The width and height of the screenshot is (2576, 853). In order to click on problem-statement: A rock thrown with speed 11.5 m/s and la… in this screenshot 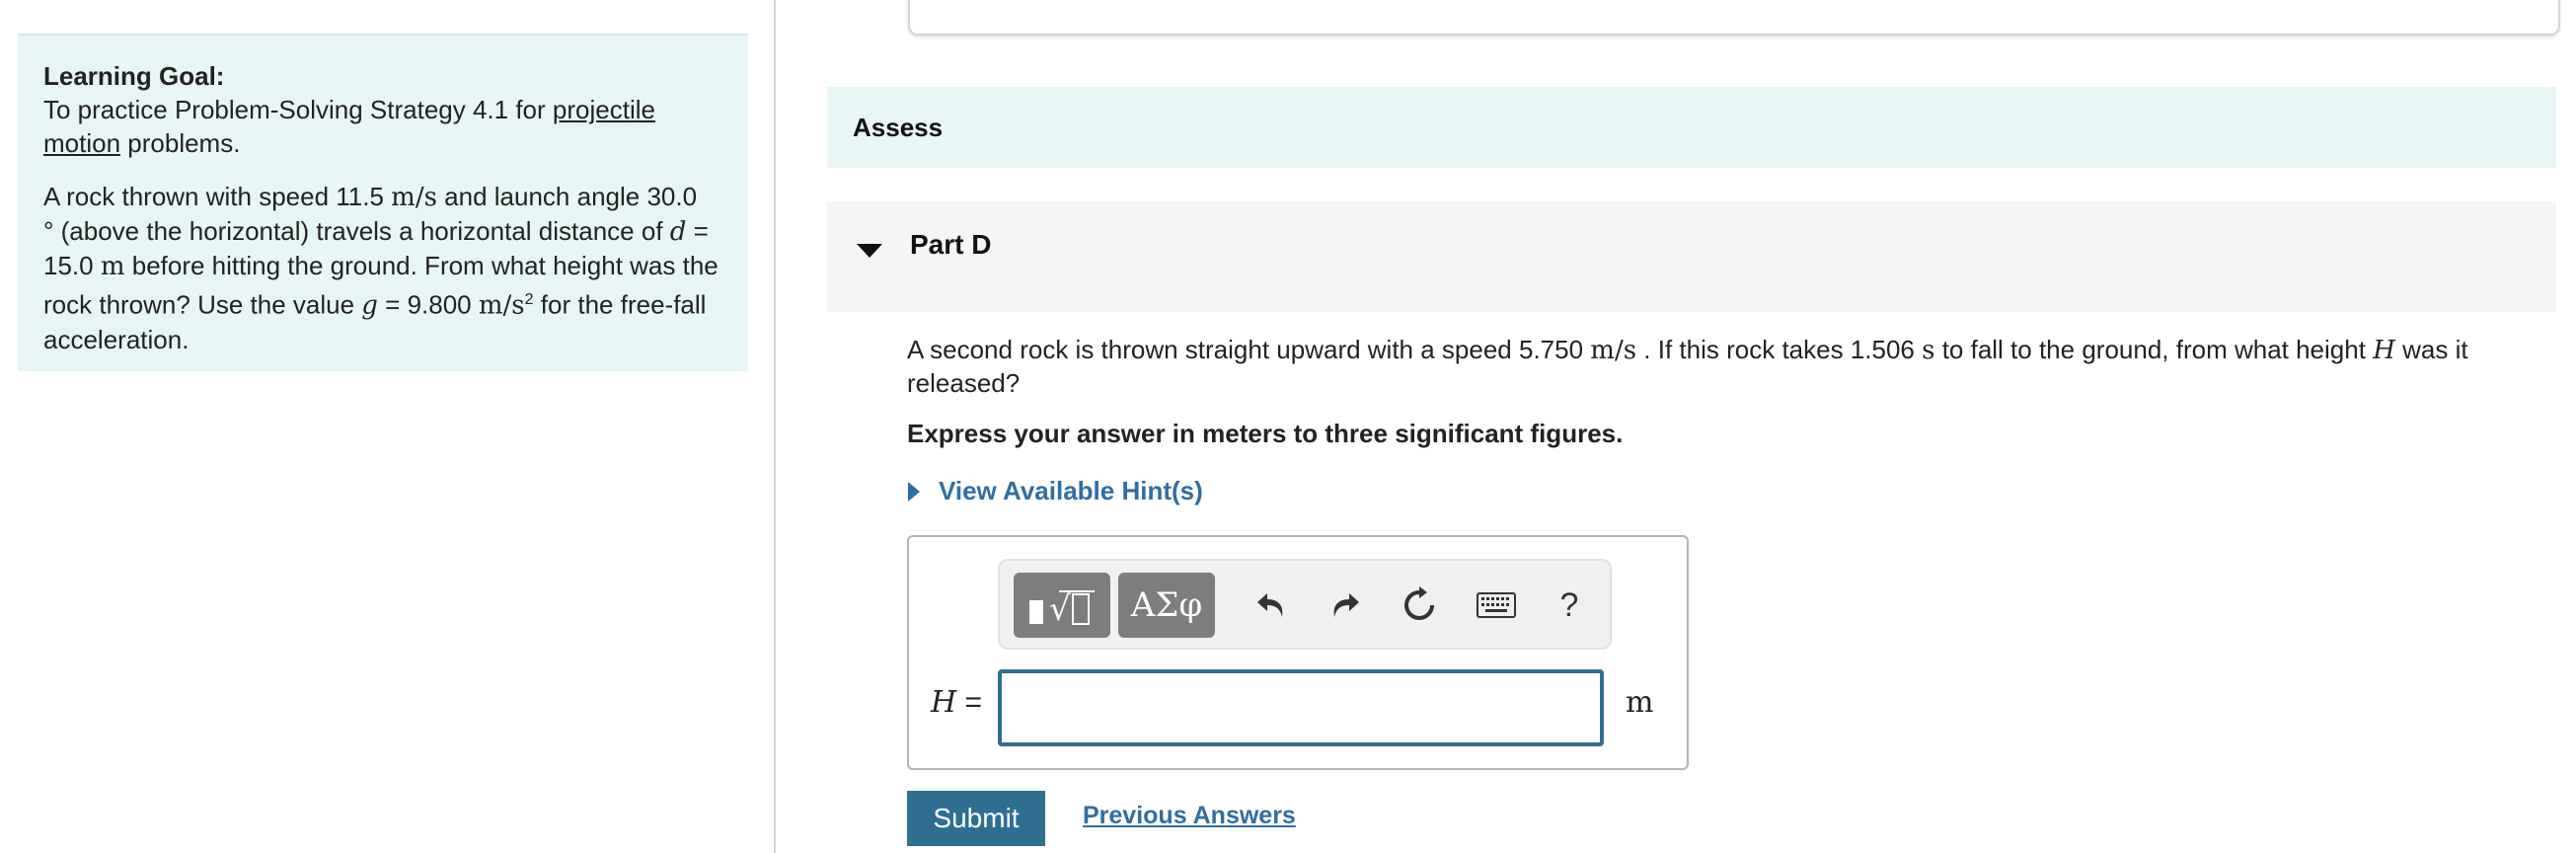, I will do `click(381, 268)`.